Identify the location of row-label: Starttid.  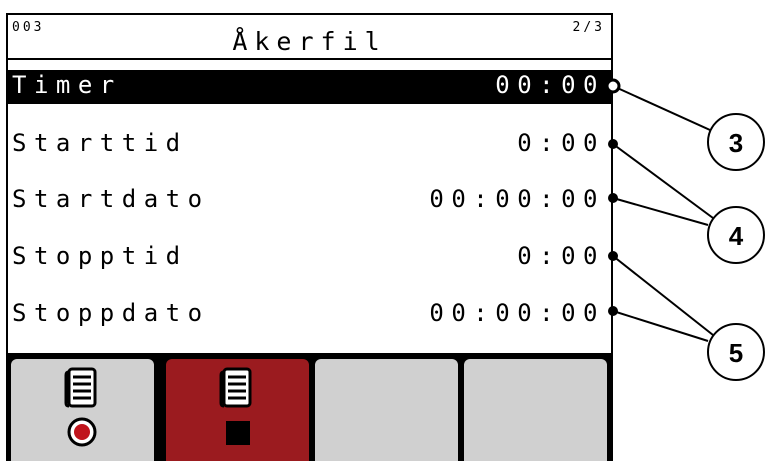
(100, 143).